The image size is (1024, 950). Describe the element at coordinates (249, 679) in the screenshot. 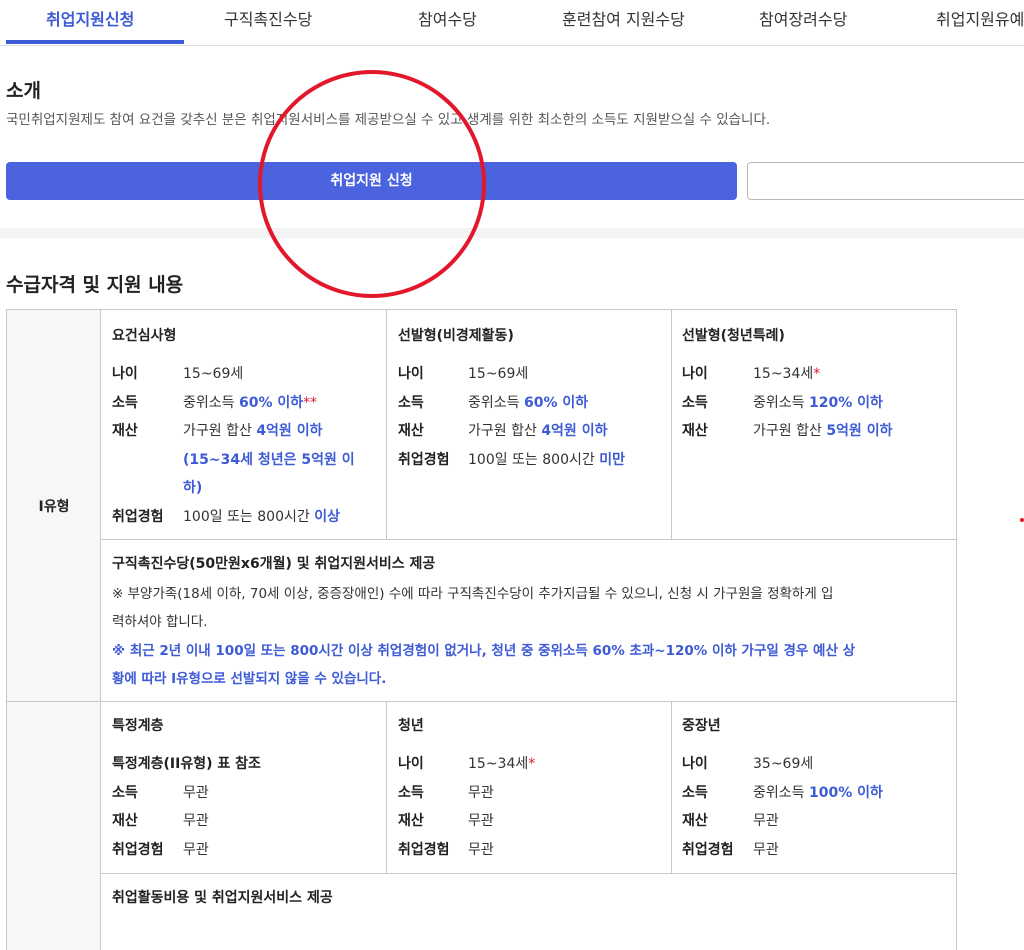

I see `benefit-warning-cont: 황에 따라 I유형으로 선발되지 않을 수 있습니다.` at that location.